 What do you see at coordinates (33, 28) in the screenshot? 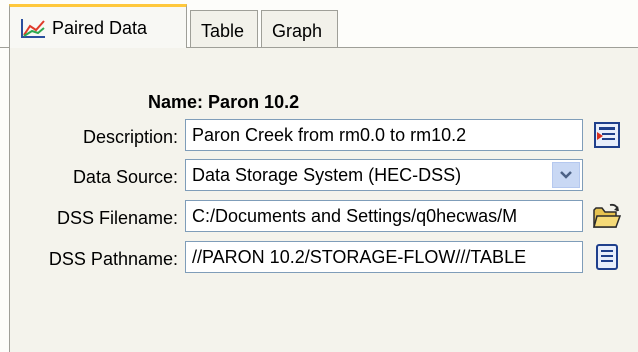
I see `paired-data-graph-icon` at bounding box center [33, 28].